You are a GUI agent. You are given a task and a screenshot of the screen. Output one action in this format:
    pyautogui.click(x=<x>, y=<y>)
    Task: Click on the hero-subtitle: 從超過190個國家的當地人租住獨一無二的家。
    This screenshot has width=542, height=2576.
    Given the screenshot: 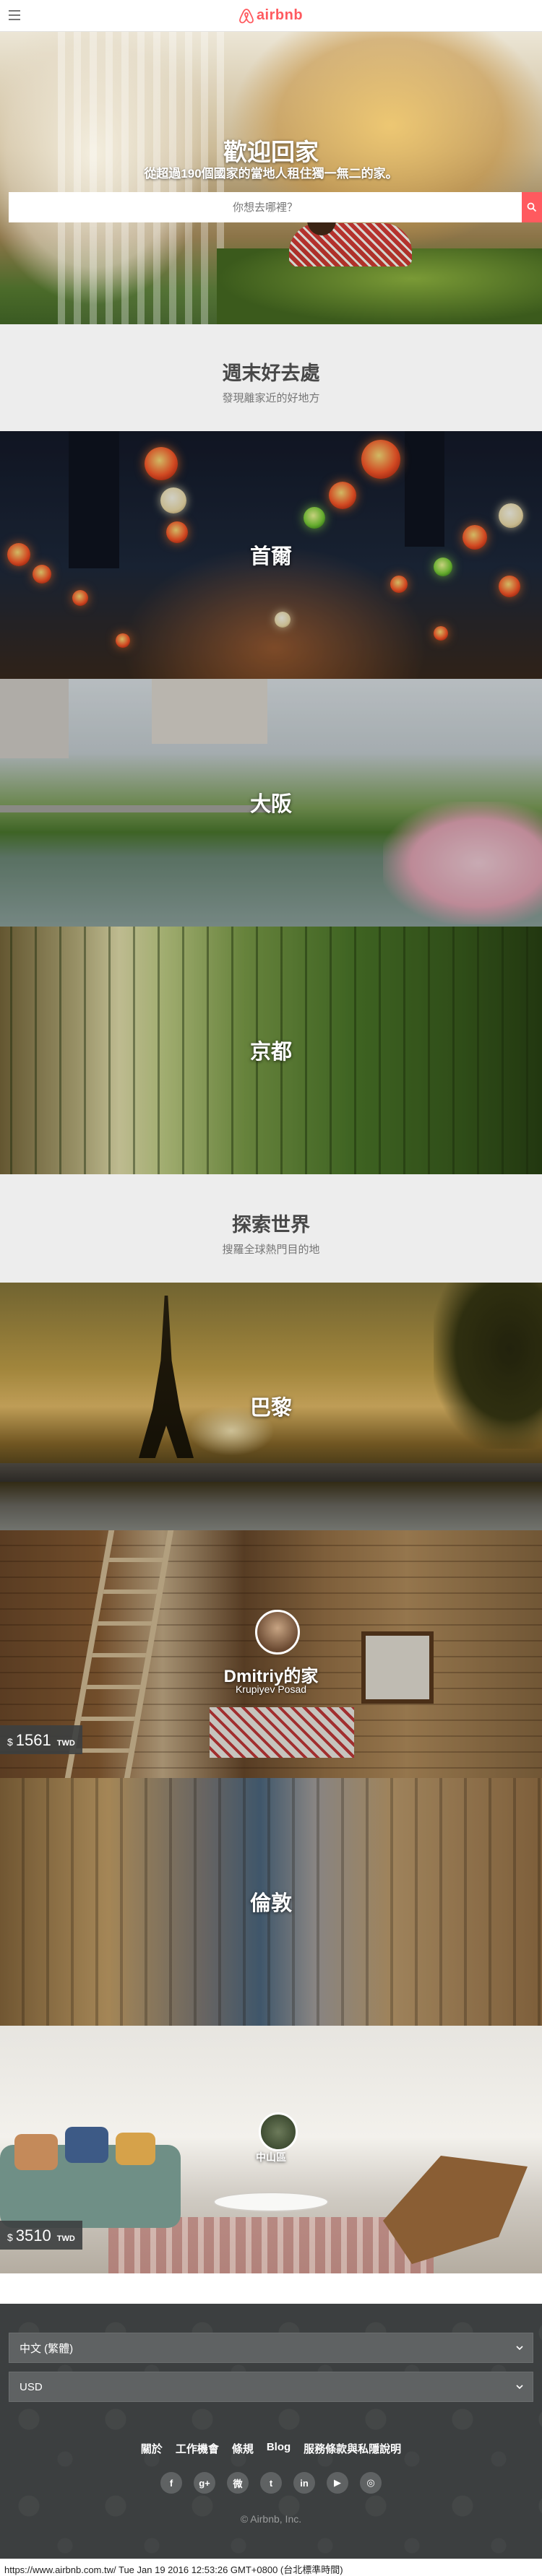 What is the action you would take?
    pyautogui.click(x=271, y=174)
    